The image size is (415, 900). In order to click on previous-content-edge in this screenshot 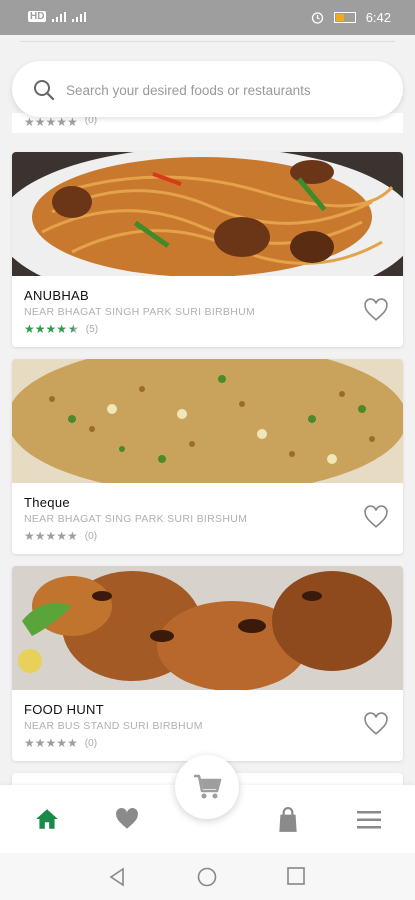, I will do `click(207, 38)`.